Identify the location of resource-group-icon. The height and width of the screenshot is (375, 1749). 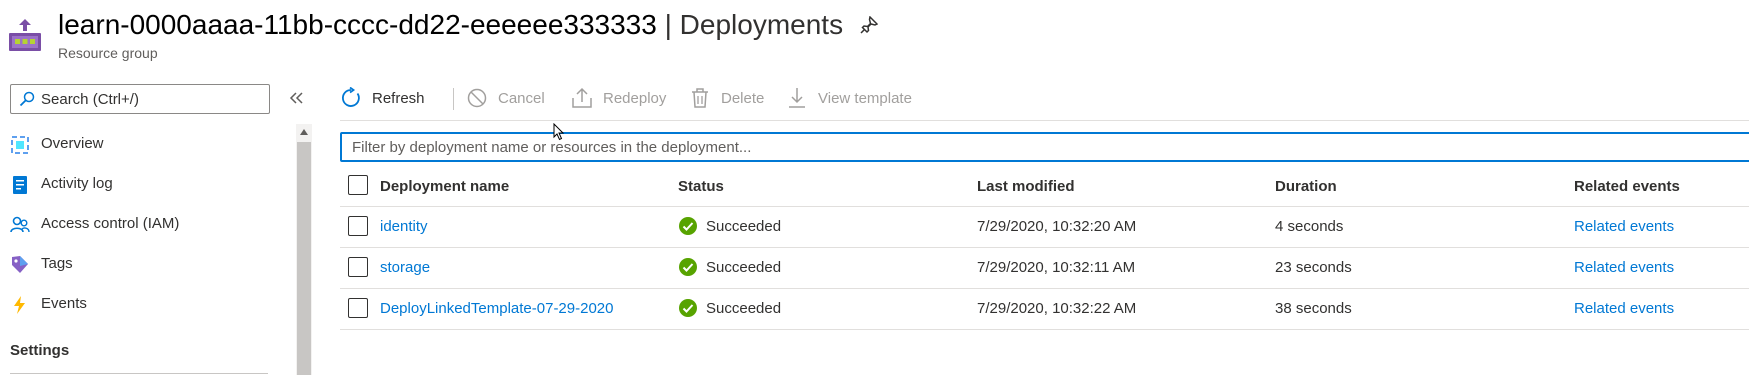
(25, 35).